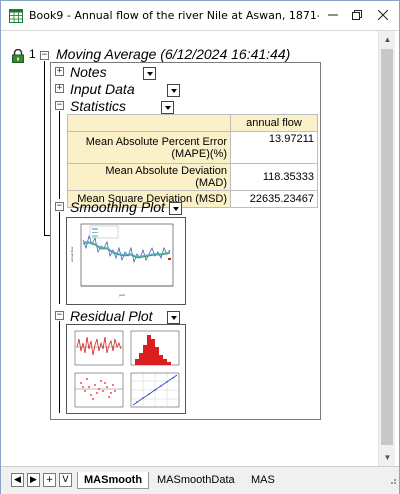 This screenshot has height=494, width=400. Describe the element at coordinates (102, 89) in the screenshot. I see `section-input-data: Input Data` at that location.